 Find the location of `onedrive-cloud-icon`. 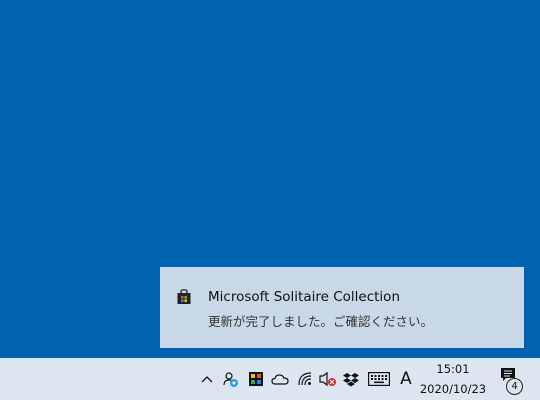

onedrive-cloud-icon is located at coordinates (280, 379).